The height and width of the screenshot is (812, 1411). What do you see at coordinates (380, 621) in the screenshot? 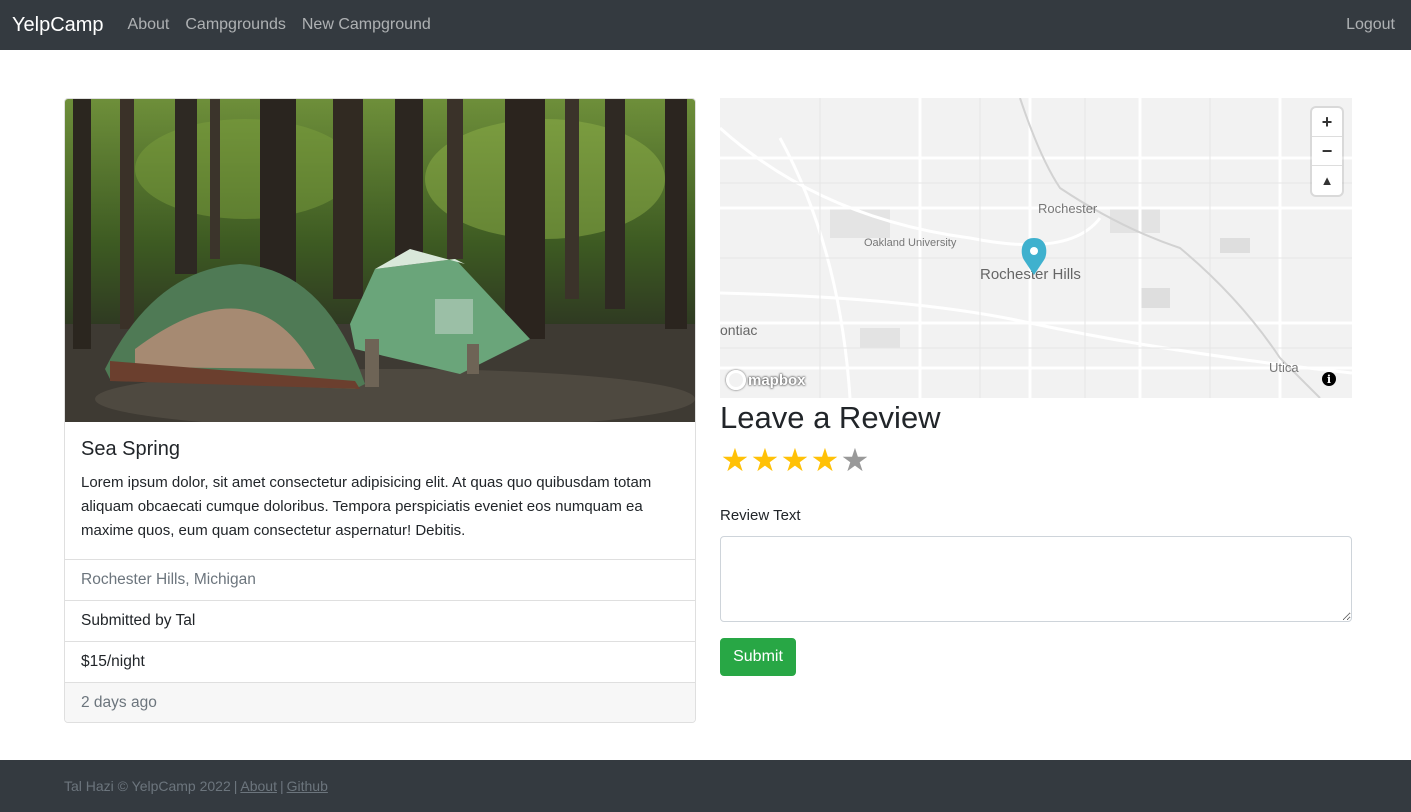
I see `campground-author: Submitted by Tal` at bounding box center [380, 621].